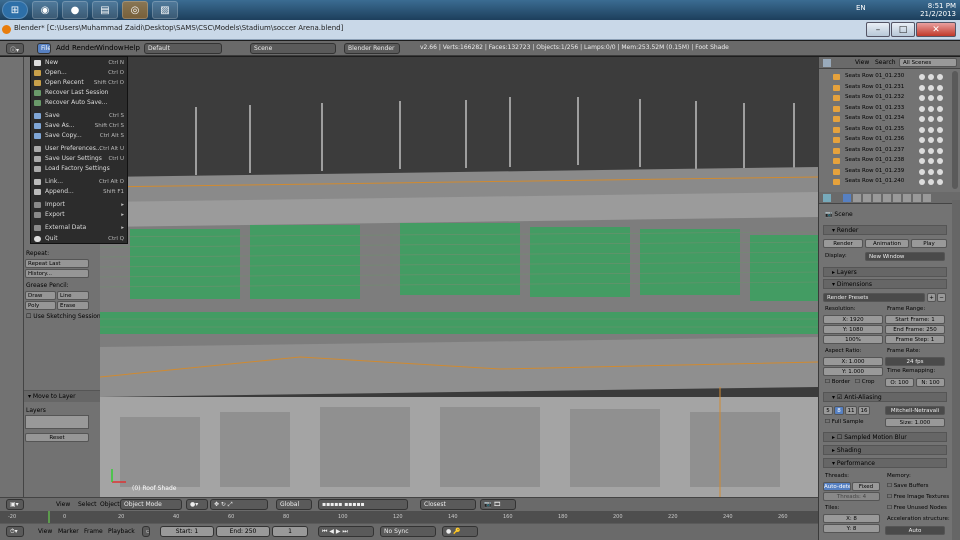 The image size is (960, 540). I want to click on menu-append: Append... Shift F1, so click(79, 192).